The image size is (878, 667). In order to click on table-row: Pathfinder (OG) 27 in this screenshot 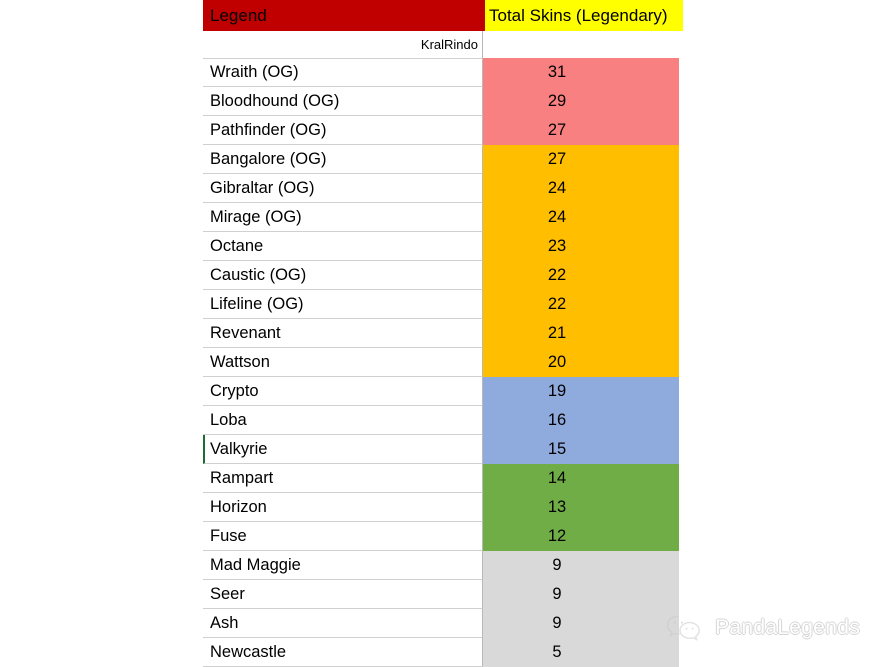, I will do `click(443, 130)`.